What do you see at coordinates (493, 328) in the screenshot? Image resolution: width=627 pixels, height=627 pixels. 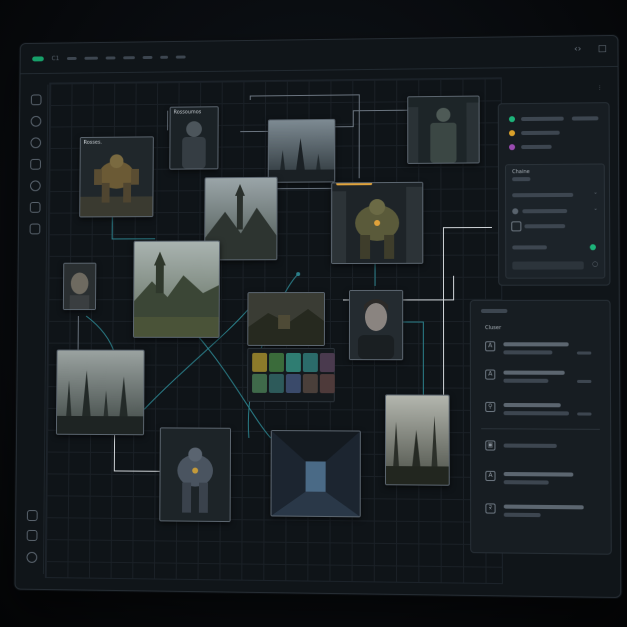 I see `section-title: Cluser` at bounding box center [493, 328].